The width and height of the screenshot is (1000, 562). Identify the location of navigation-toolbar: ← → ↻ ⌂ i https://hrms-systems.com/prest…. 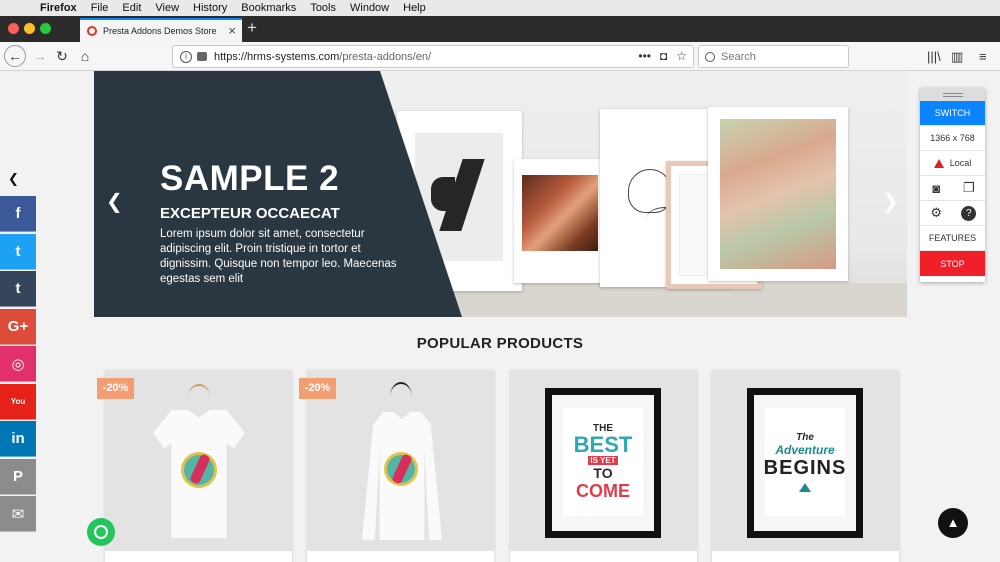
(500, 56).